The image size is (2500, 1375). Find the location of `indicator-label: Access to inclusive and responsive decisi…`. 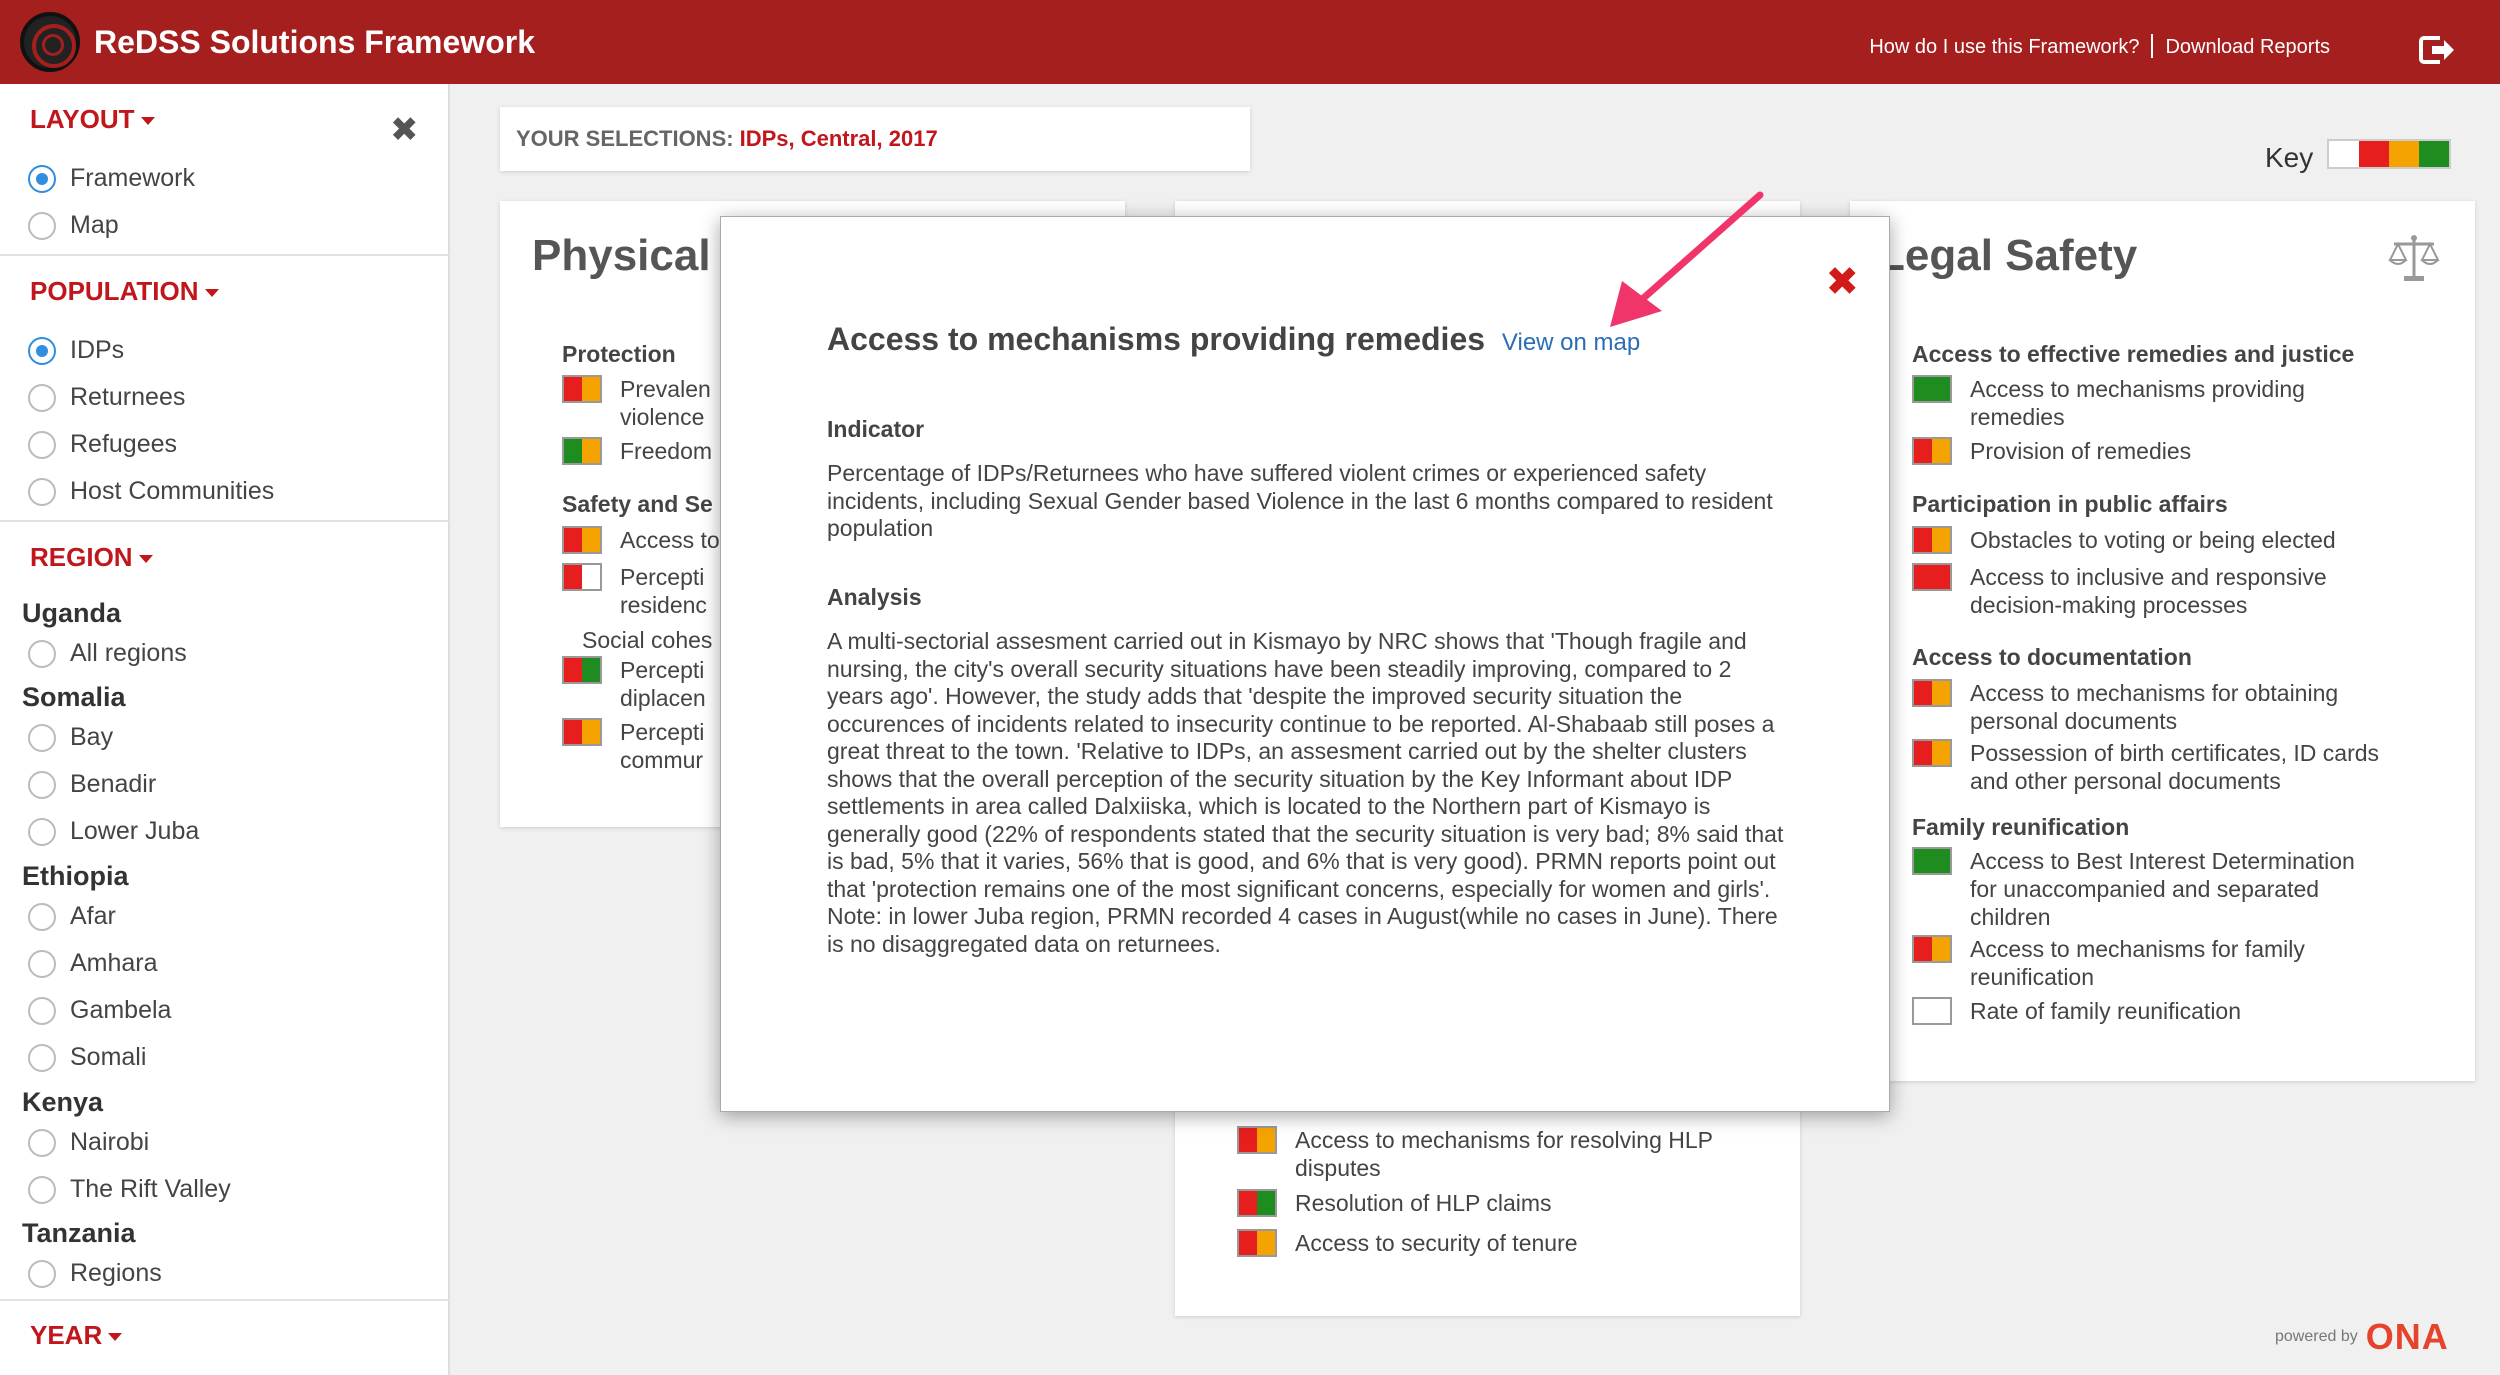

indicator-label: Access to inclusive and responsive decisi… is located at coordinates (2148, 591).